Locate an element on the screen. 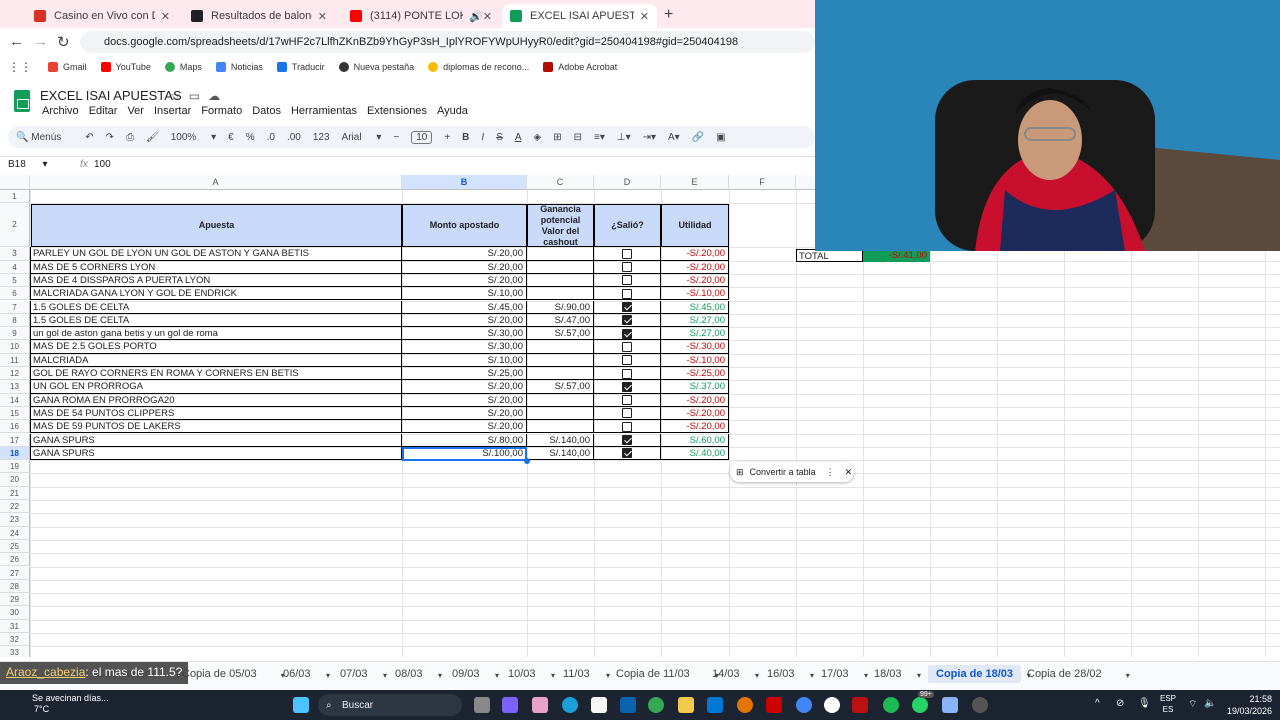  cell-utilidad: S/.40,00 is located at coordinates (695, 453).